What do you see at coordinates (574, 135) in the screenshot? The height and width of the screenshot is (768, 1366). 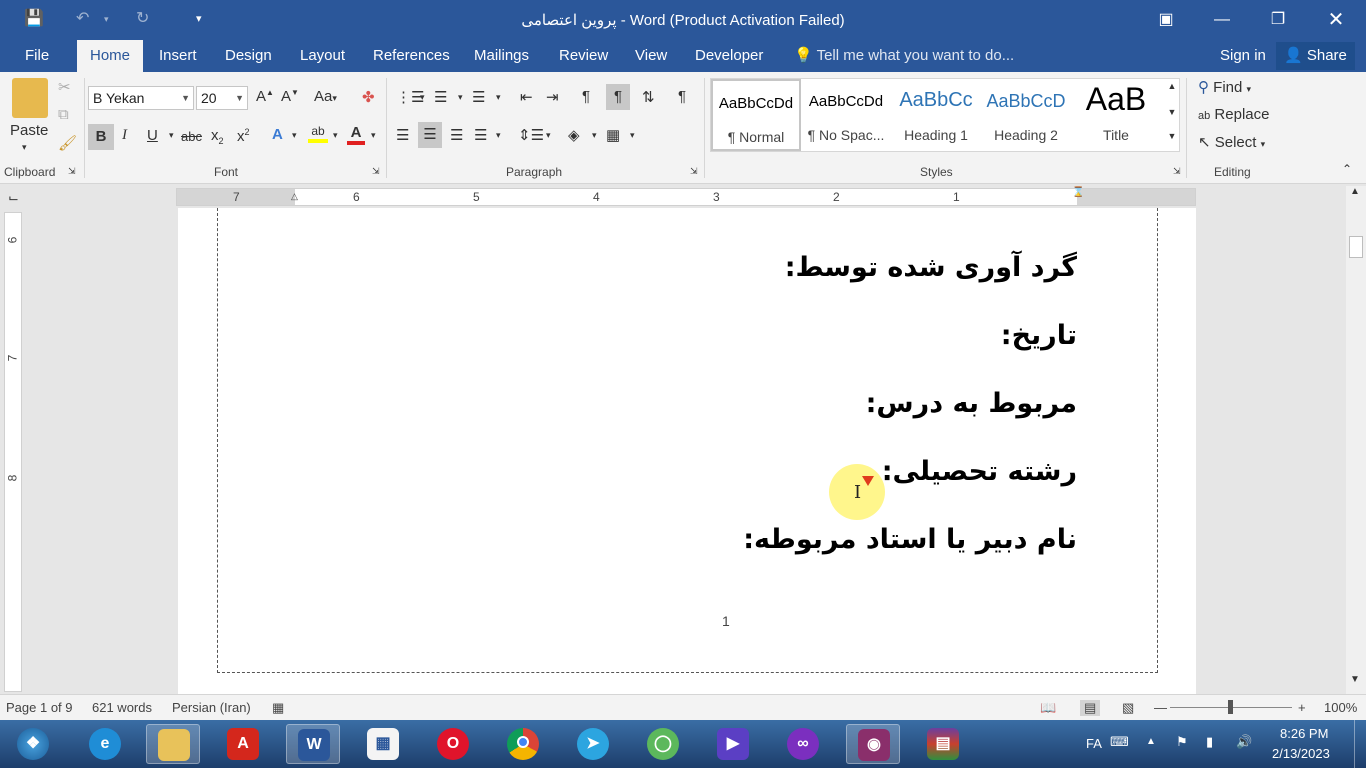 I see `shading-icon: ◈` at bounding box center [574, 135].